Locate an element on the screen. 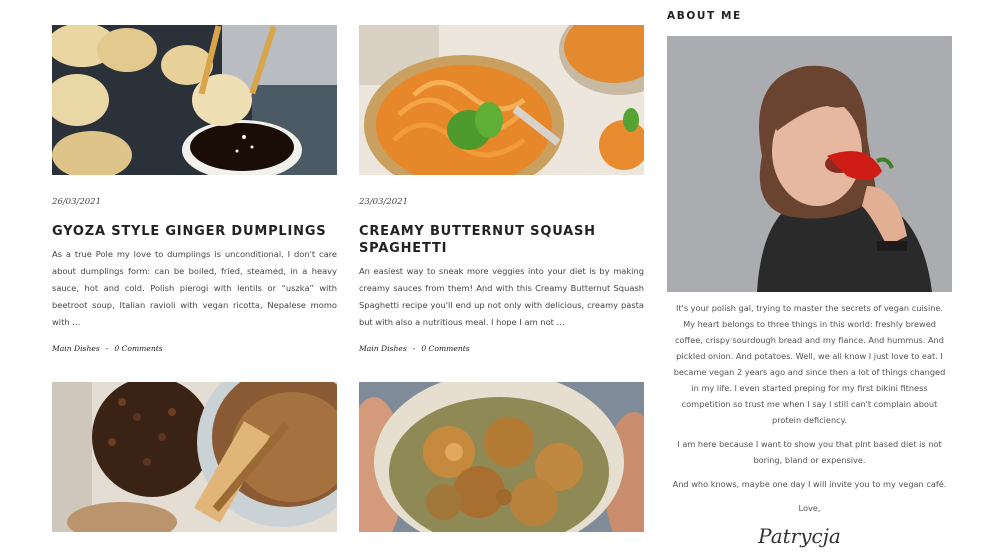  post-title: CREAMY BUTTERNUT SQUASH SPAGHETTI is located at coordinates (501, 240).